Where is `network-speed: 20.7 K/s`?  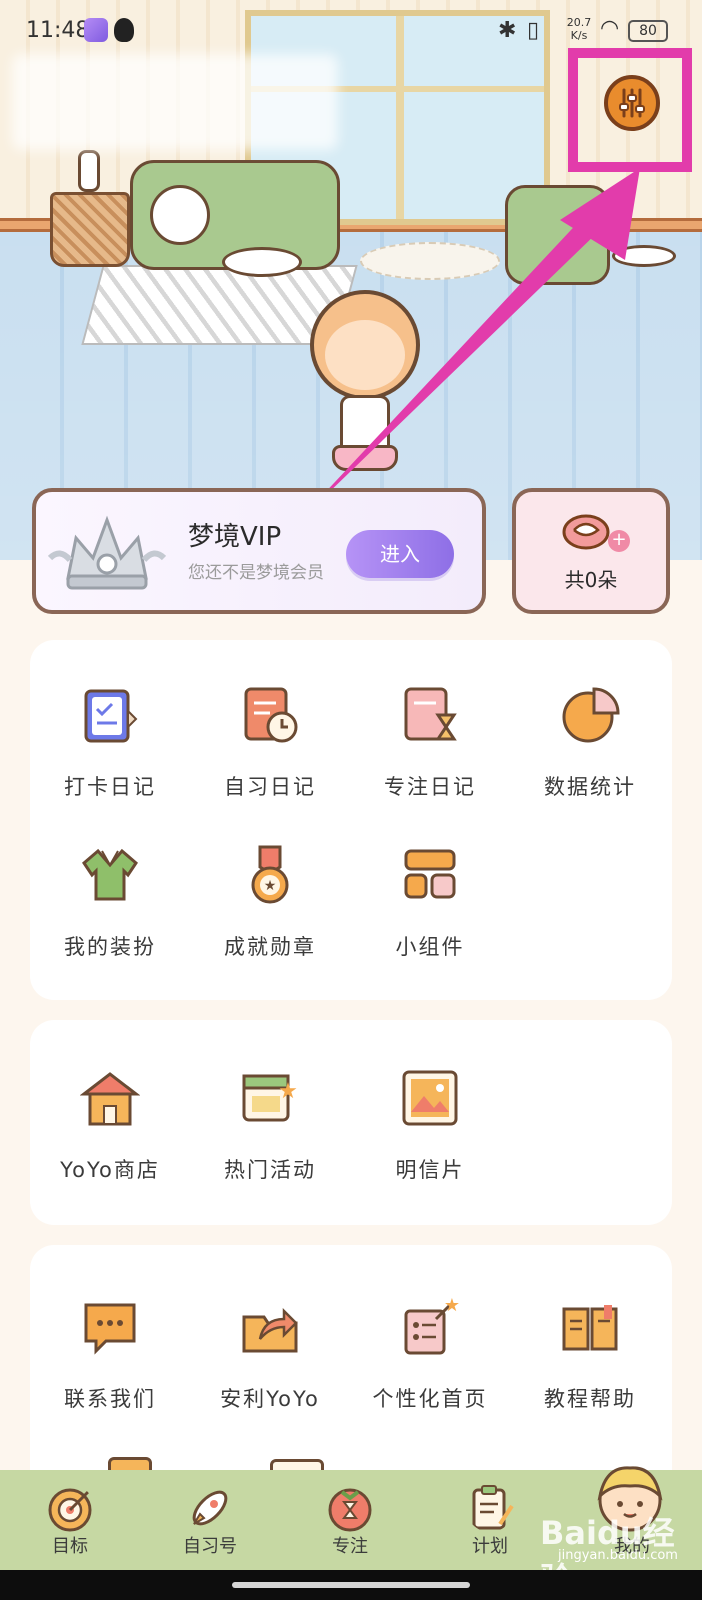 network-speed: 20.7 K/s is located at coordinates (579, 29).